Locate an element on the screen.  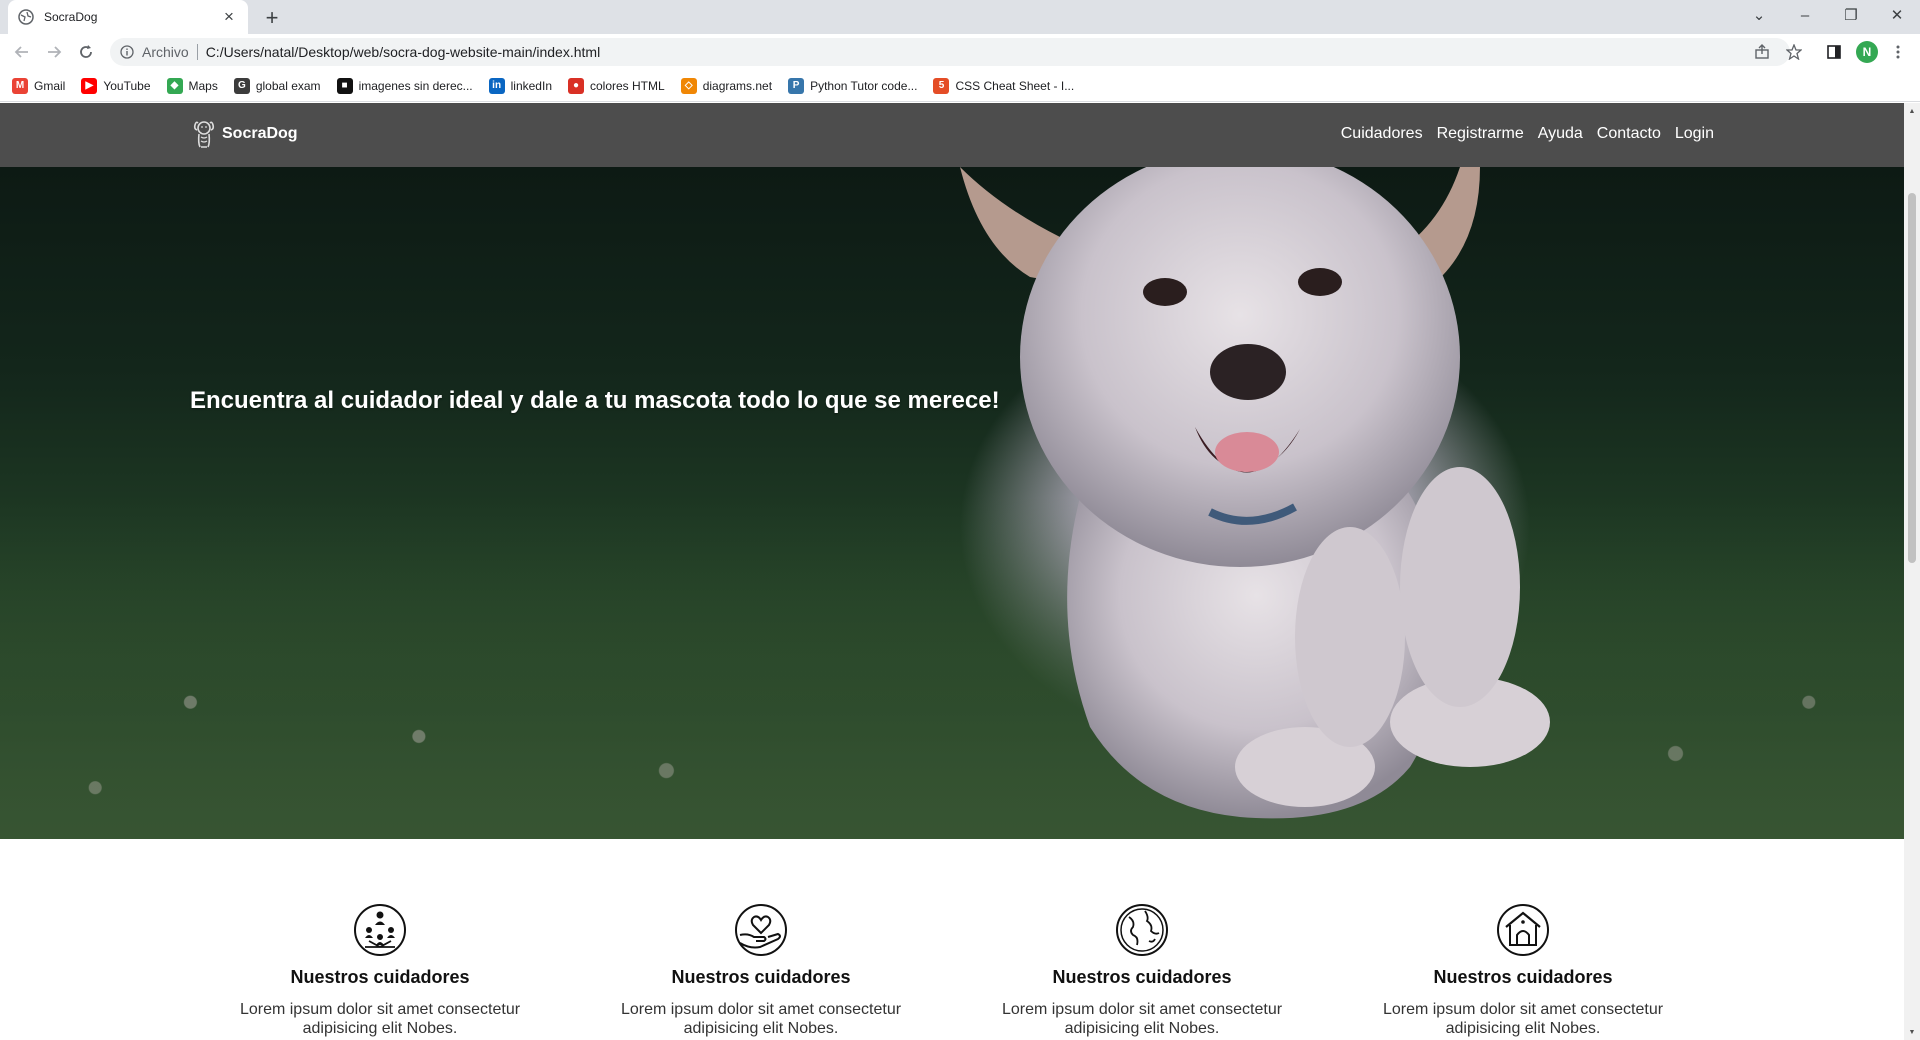
bookmark-item: ◆ Maps is located at coordinates (192, 85).